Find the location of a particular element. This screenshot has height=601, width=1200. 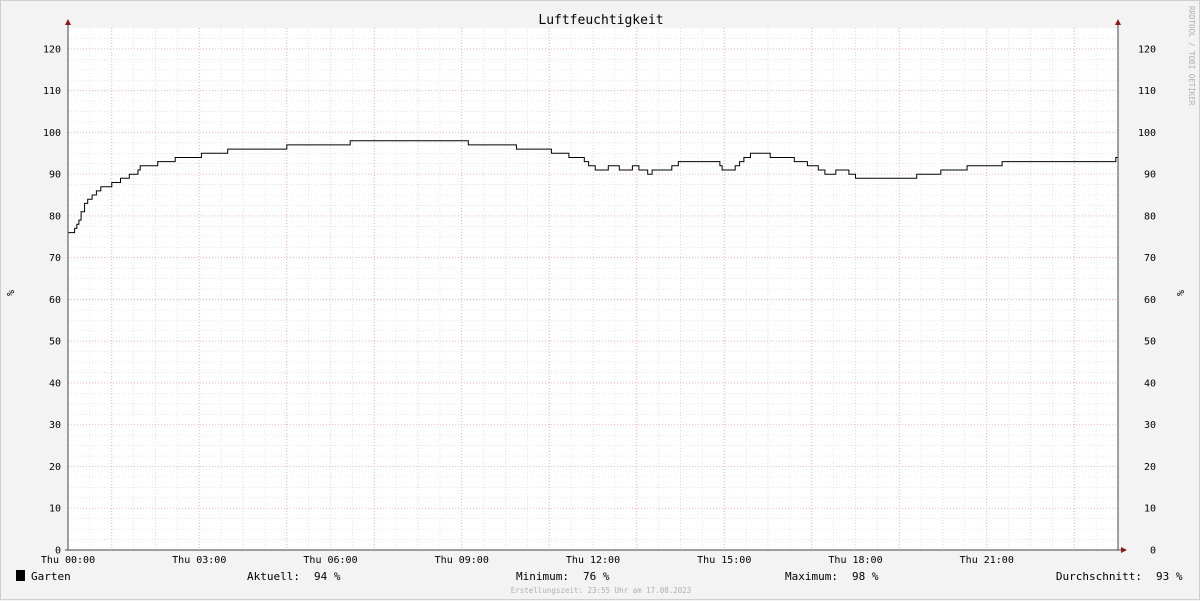

legend-current-label: Aktuell: is located at coordinates (273, 576).